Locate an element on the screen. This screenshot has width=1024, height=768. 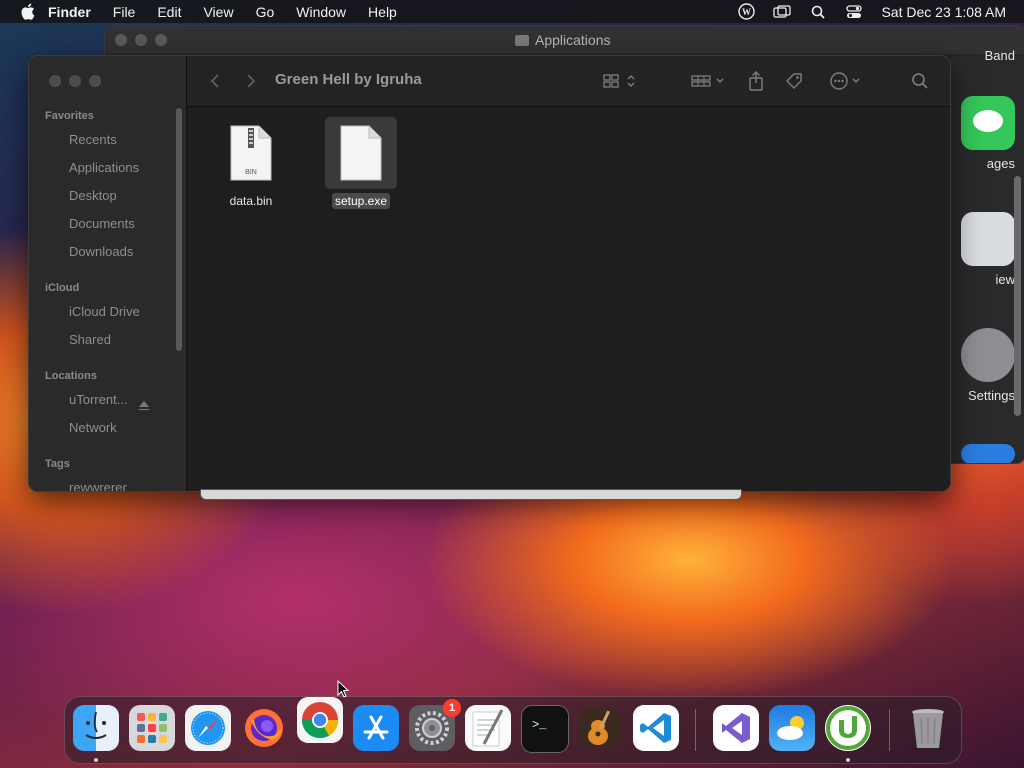
sidebar-header-locations: Locations is located at coordinates (71, 376).